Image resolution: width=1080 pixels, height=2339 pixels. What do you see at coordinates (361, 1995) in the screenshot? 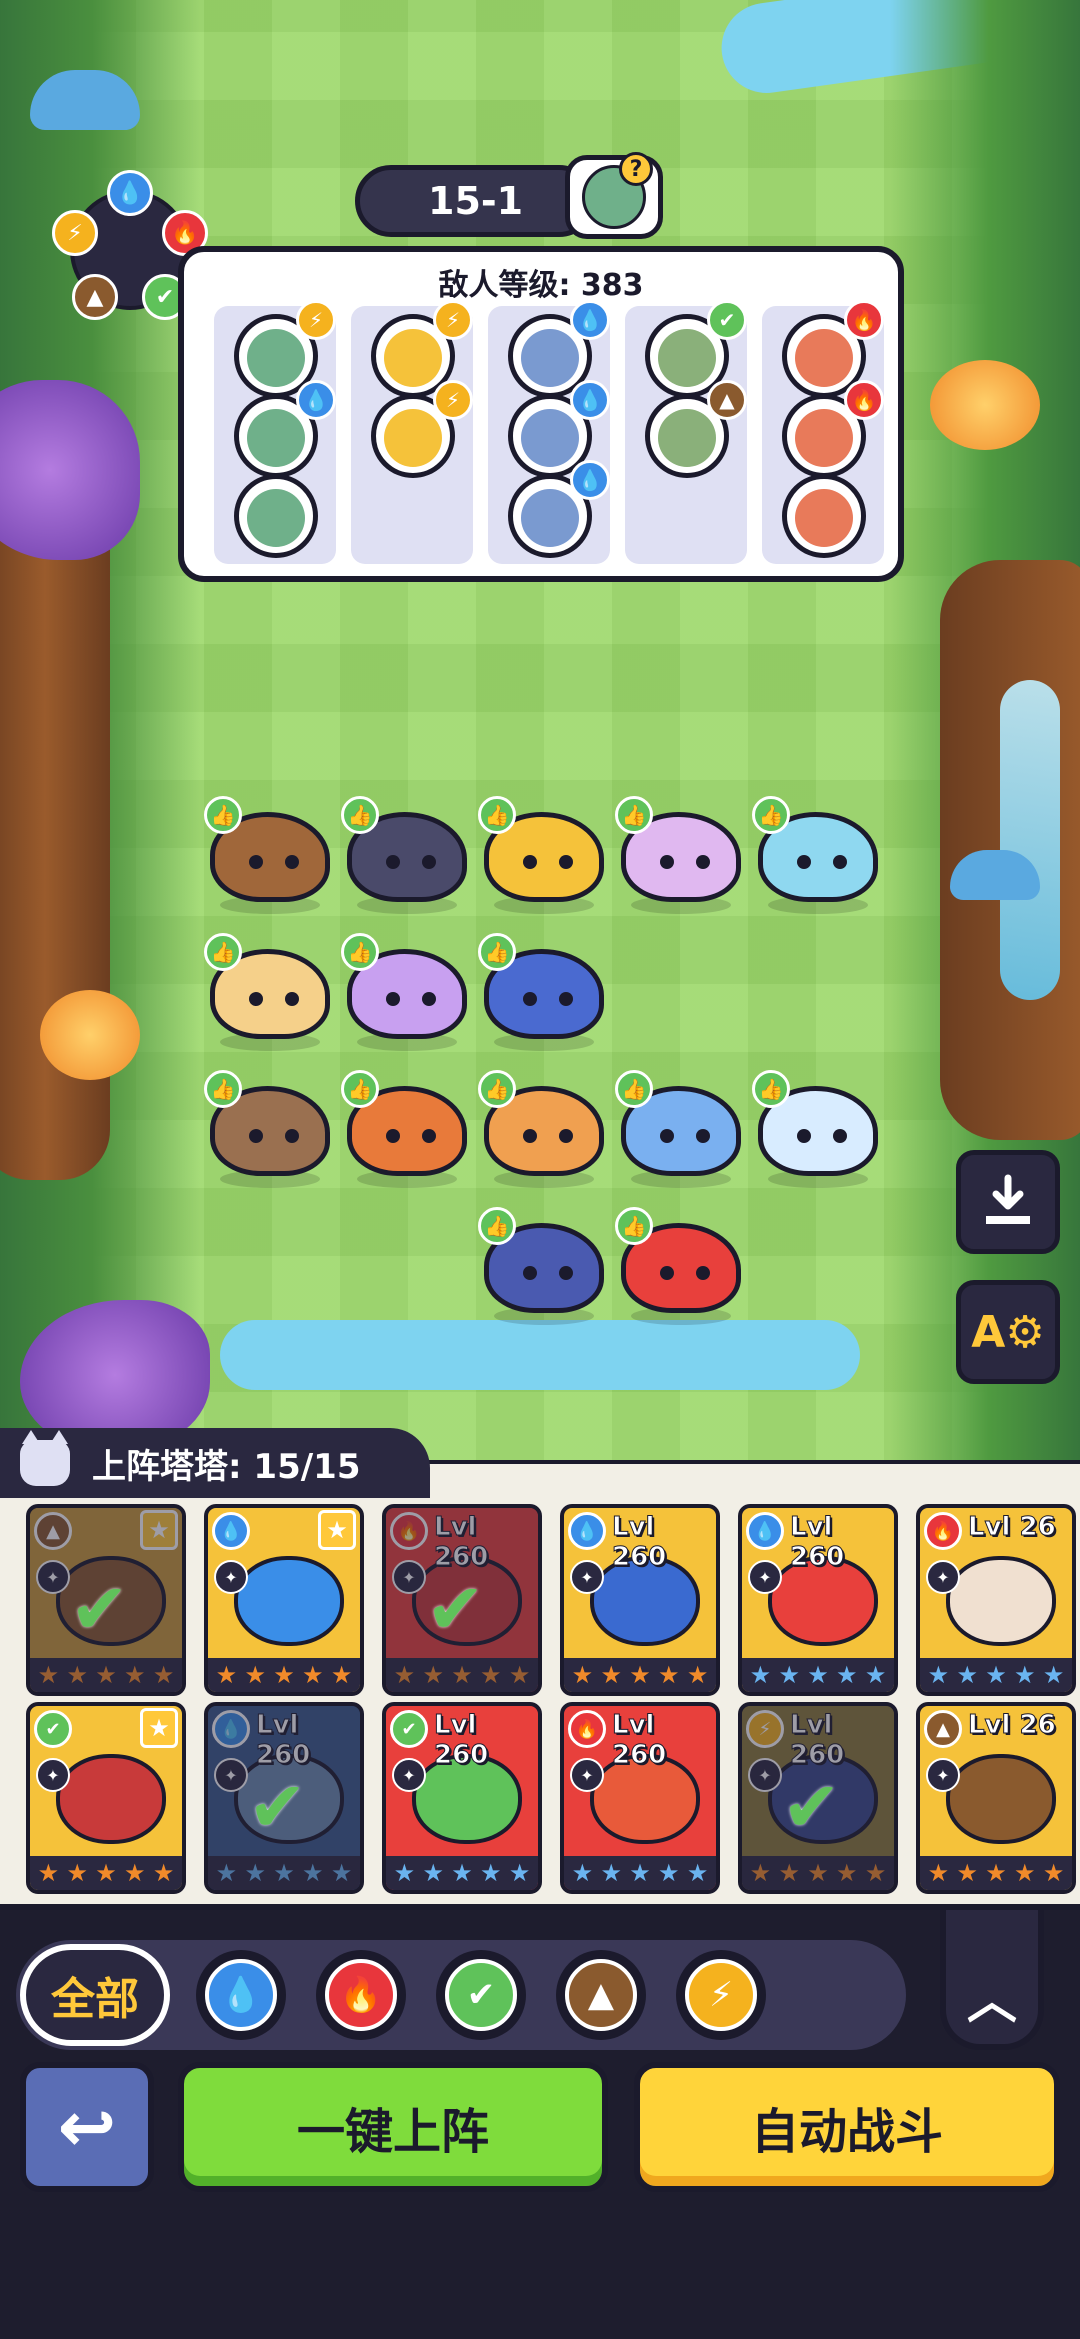
I see `filter-fire-button: 🔥` at bounding box center [361, 1995].